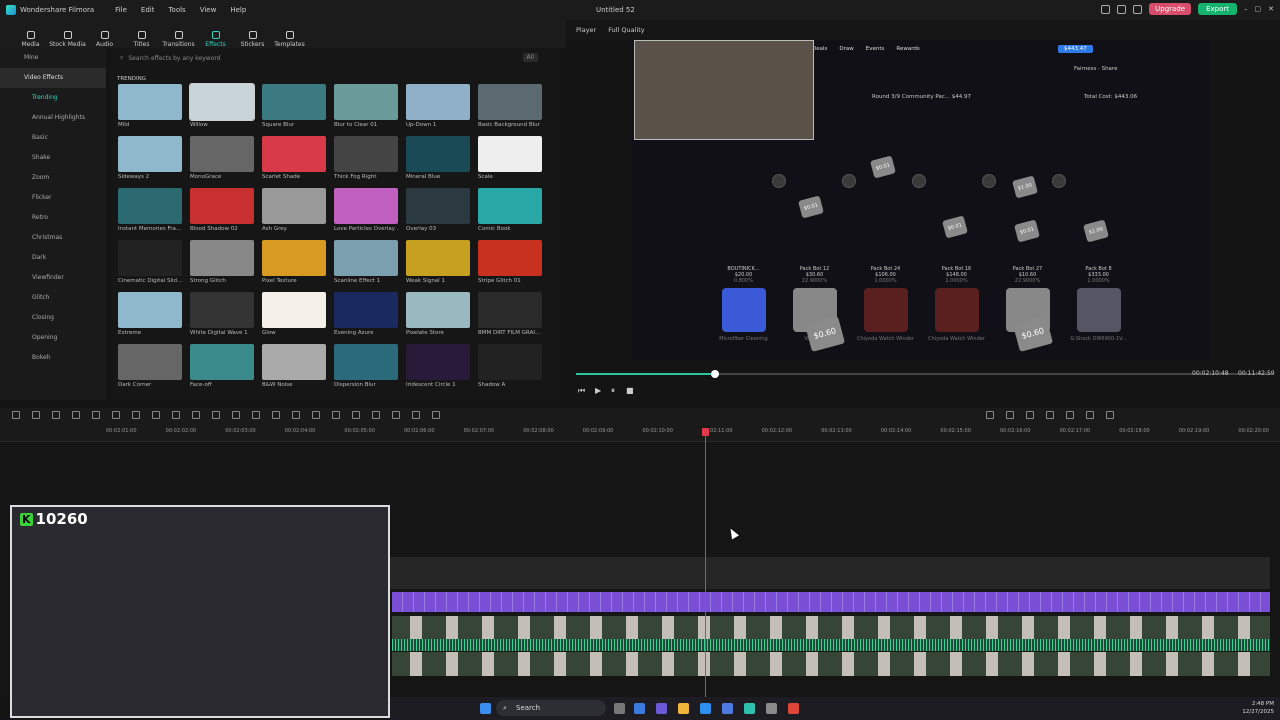  I want to click on layout-icon, so click(1106, 9).